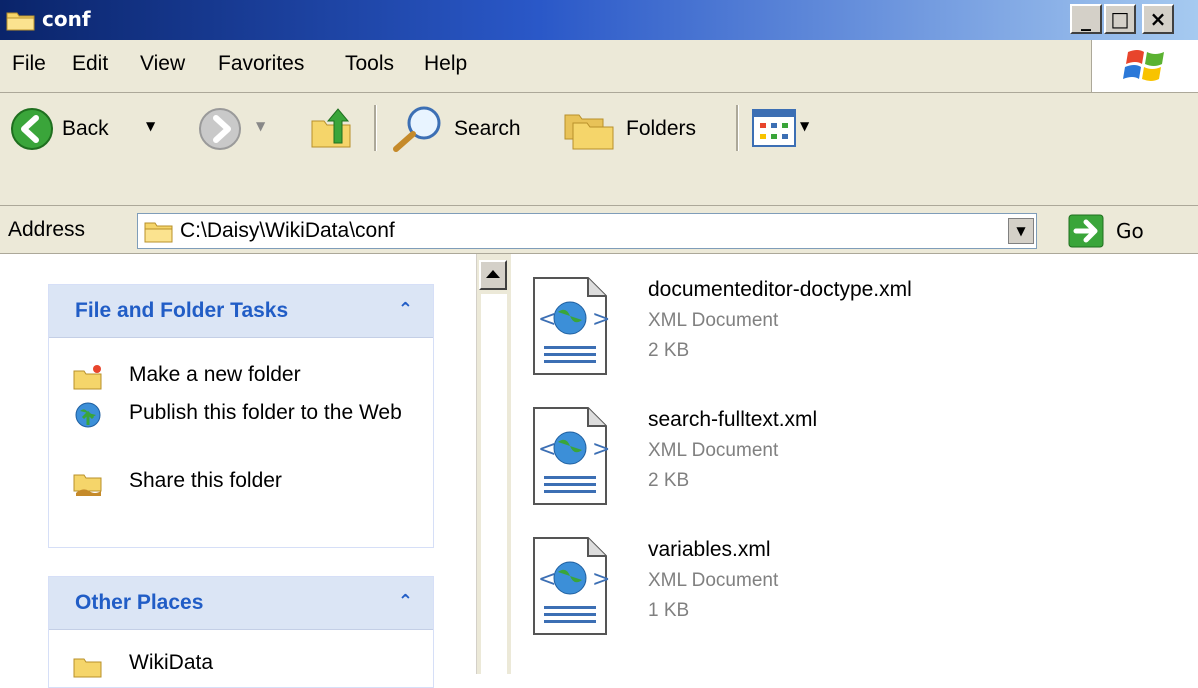 Image resolution: width=1198 pixels, height=688 pixels. Describe the element at coordinates (85, 129) in the screenshot. I see `back-button: Back` at that location.